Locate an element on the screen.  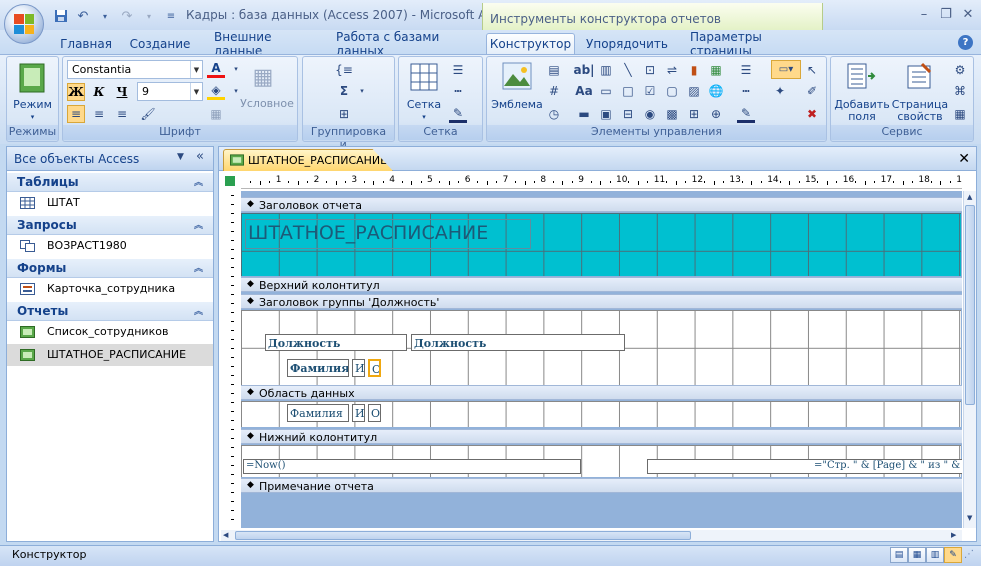
property-sheet-icon is located at coordinates (919, 76).